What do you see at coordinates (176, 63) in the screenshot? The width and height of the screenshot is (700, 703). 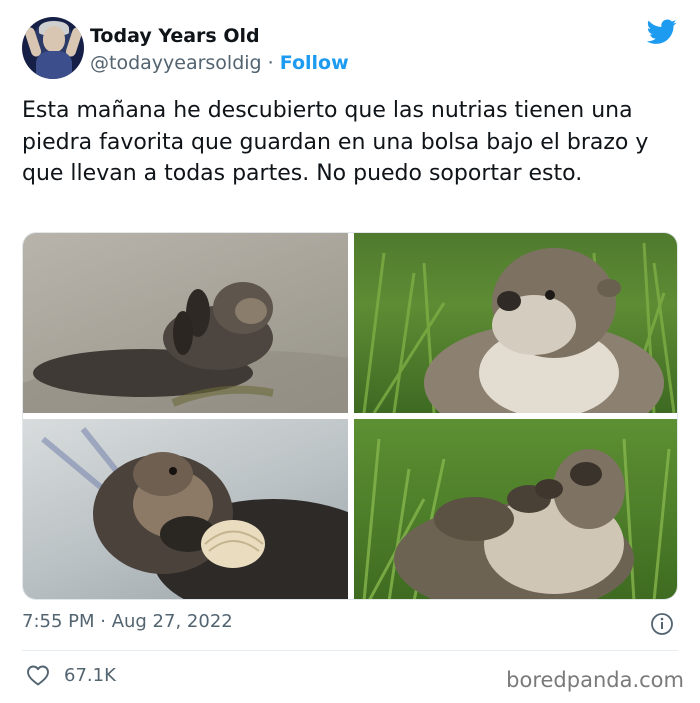 I see `author-handle: @todayyearsoldig` at bounding box center [176, 63].